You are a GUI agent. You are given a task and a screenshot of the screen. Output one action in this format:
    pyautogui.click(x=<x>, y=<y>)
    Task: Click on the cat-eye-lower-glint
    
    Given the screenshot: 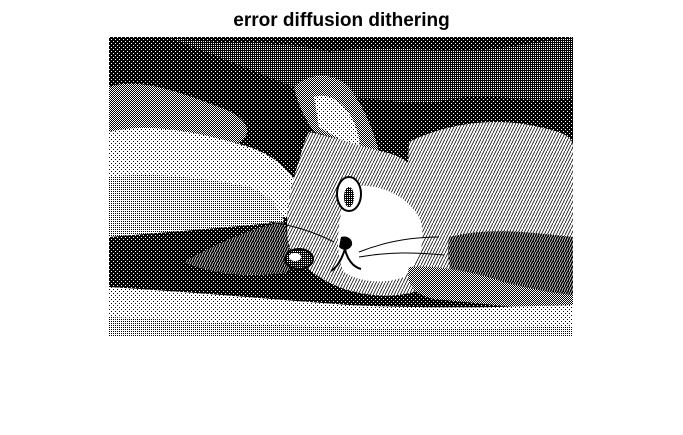 What is the action you would take?
    pyautogui.click(x=295, y=257)
    